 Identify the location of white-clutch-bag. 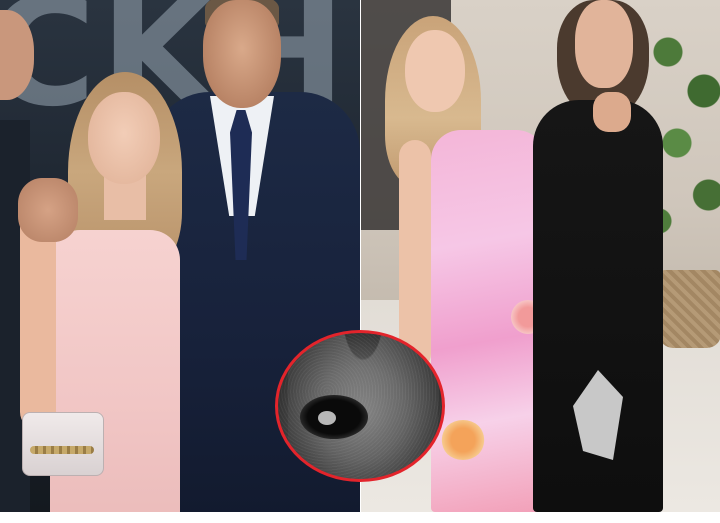
(63, 444).